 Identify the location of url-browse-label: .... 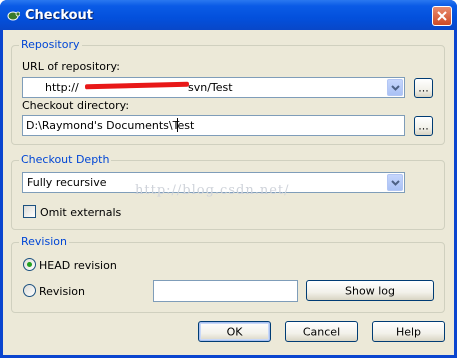
(423, 88).